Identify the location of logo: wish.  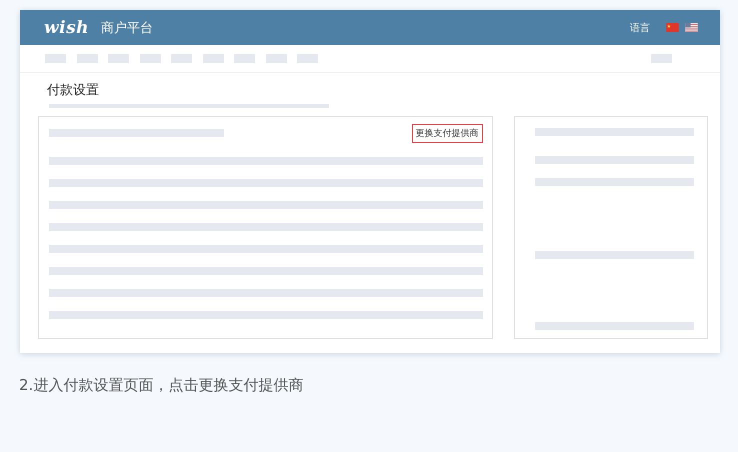
(67, 28).